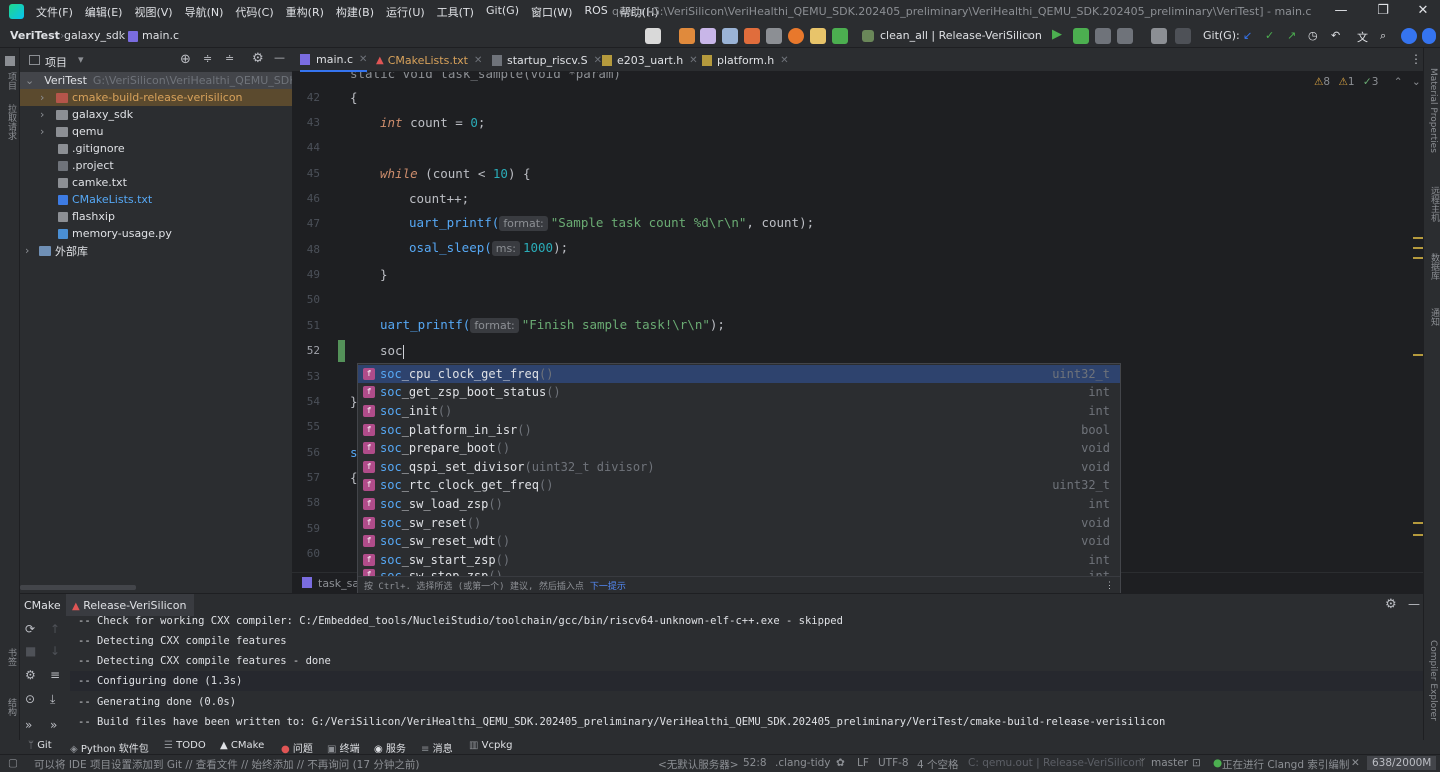  What do you see at coordinates (297, 747) in the screenshot?
I see `tool-problems: ● 问题` at bounding box center [297, 747].